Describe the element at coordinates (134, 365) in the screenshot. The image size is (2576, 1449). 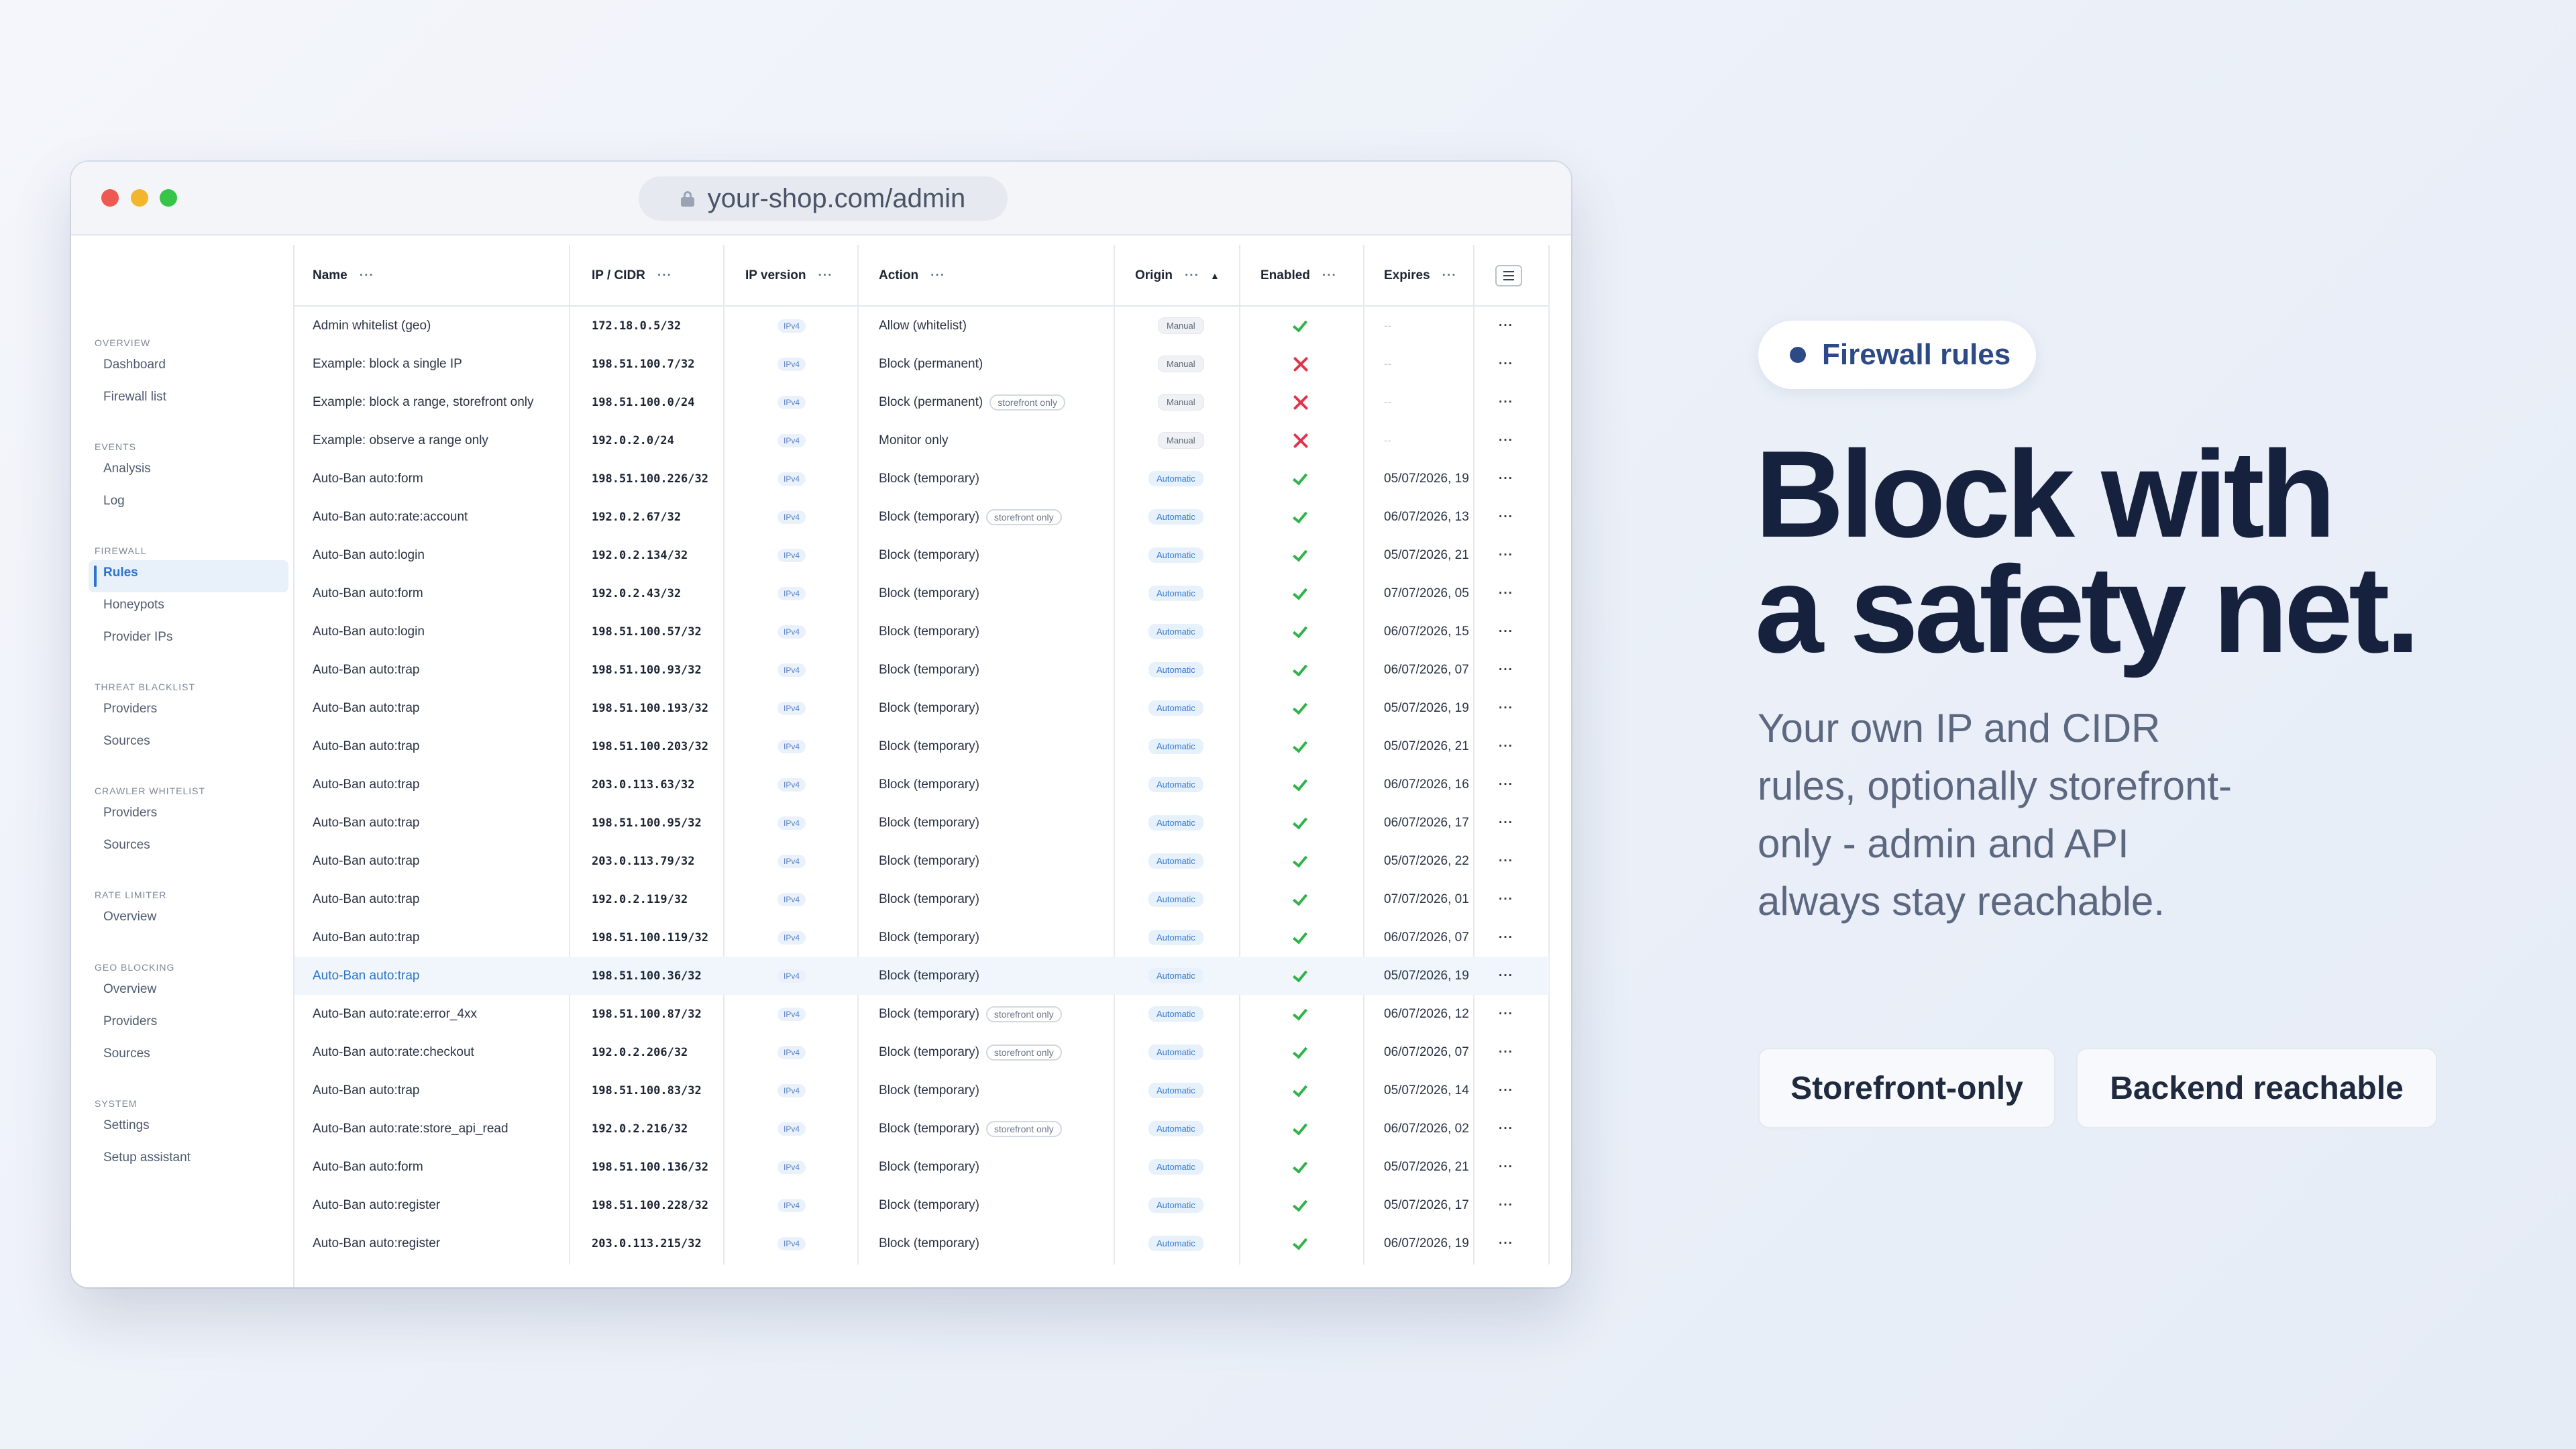
I see `sidebar-item-dashboard: Dashboard` at that location.